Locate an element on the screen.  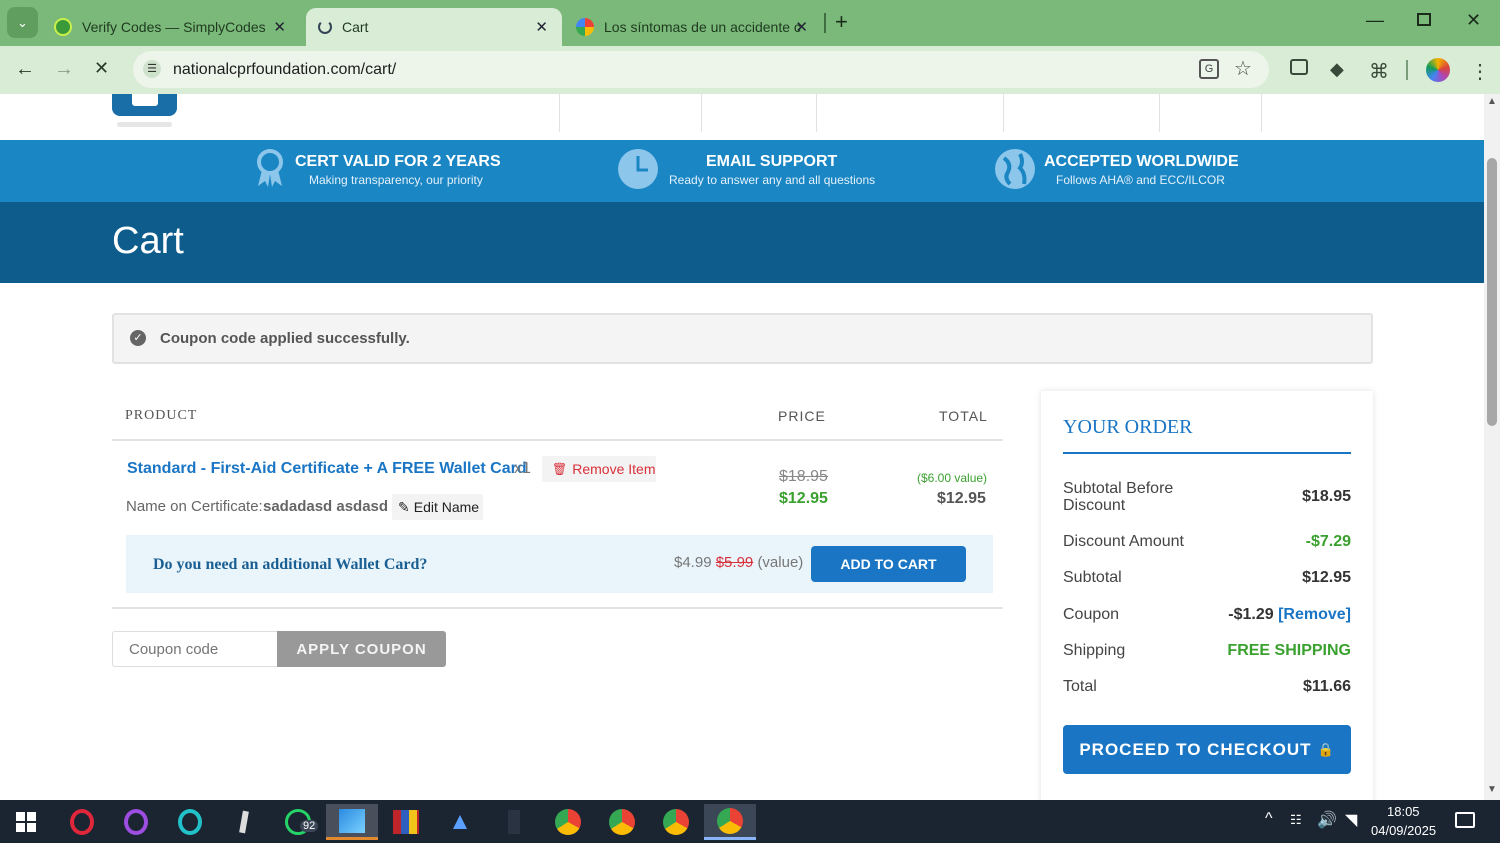
taskbar: 92 ▲ ^ ☷ 🔊 ◥ 18:05 04/09/2025 is located at coordinates (750, 821).